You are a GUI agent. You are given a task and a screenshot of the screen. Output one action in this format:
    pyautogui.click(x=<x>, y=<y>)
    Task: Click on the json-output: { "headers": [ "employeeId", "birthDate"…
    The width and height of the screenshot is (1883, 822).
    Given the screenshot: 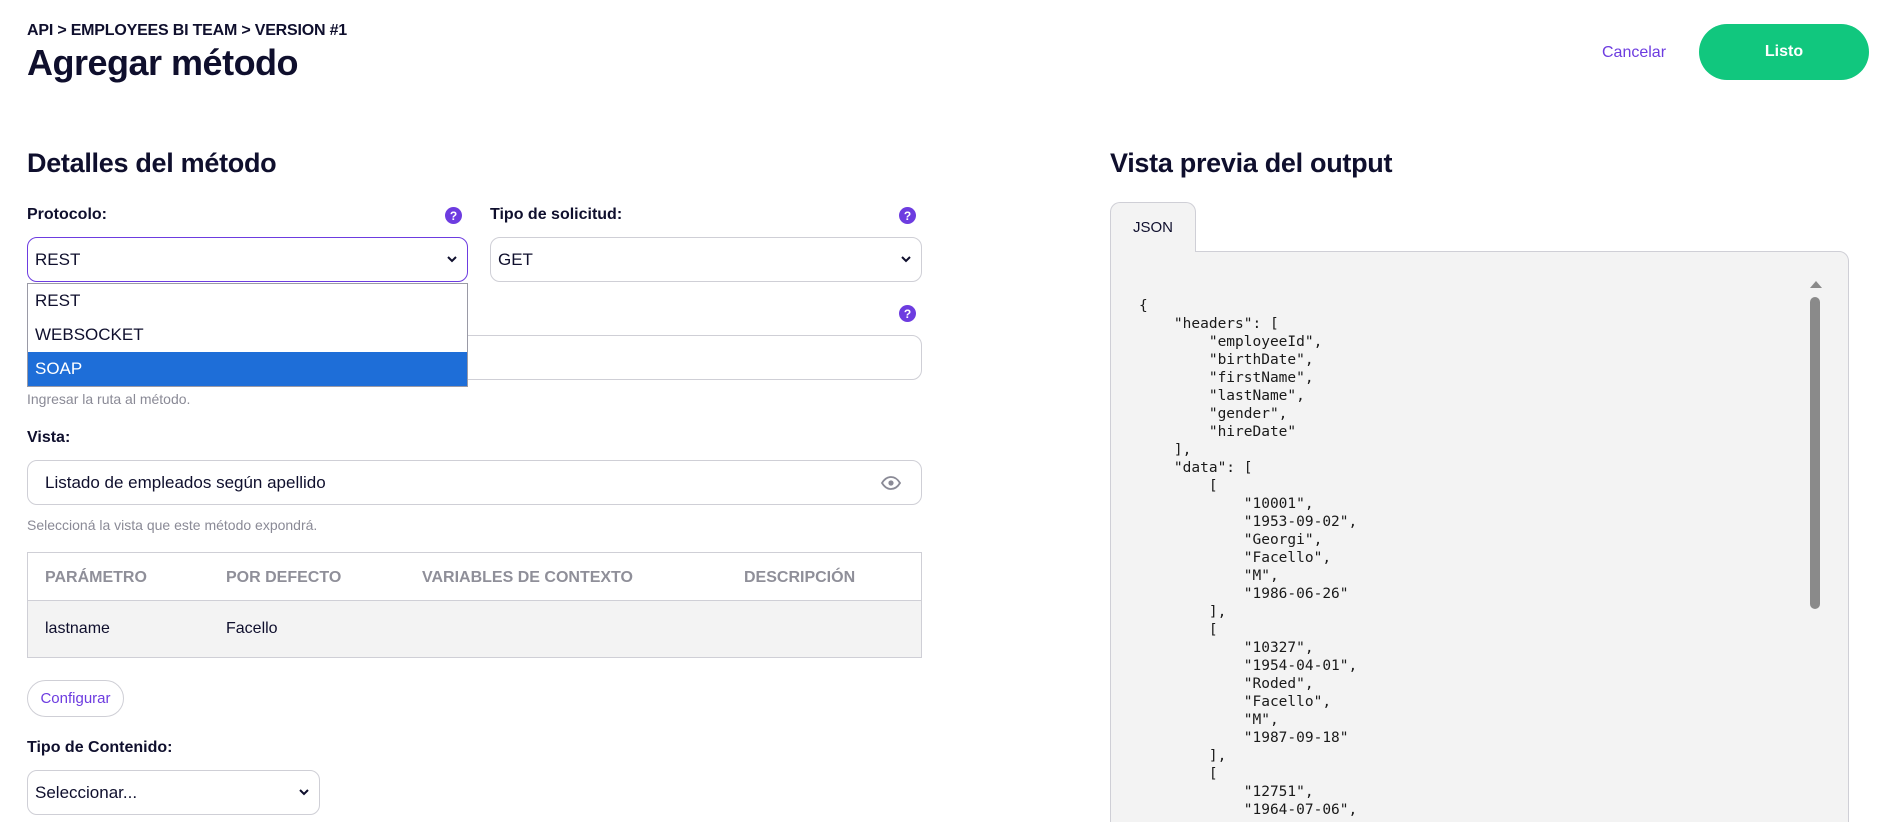 What is the action you would take?
    pyautogui.click(x=1248, y=558)
    